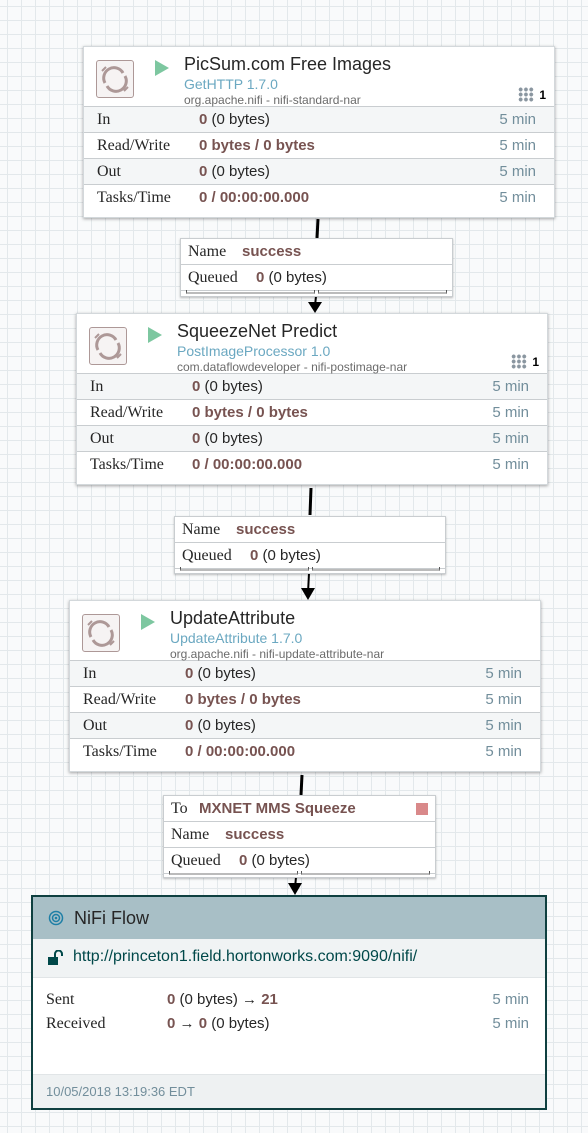  I want to click on processor-name: PicSum.com Free Images, so click(288, 64).